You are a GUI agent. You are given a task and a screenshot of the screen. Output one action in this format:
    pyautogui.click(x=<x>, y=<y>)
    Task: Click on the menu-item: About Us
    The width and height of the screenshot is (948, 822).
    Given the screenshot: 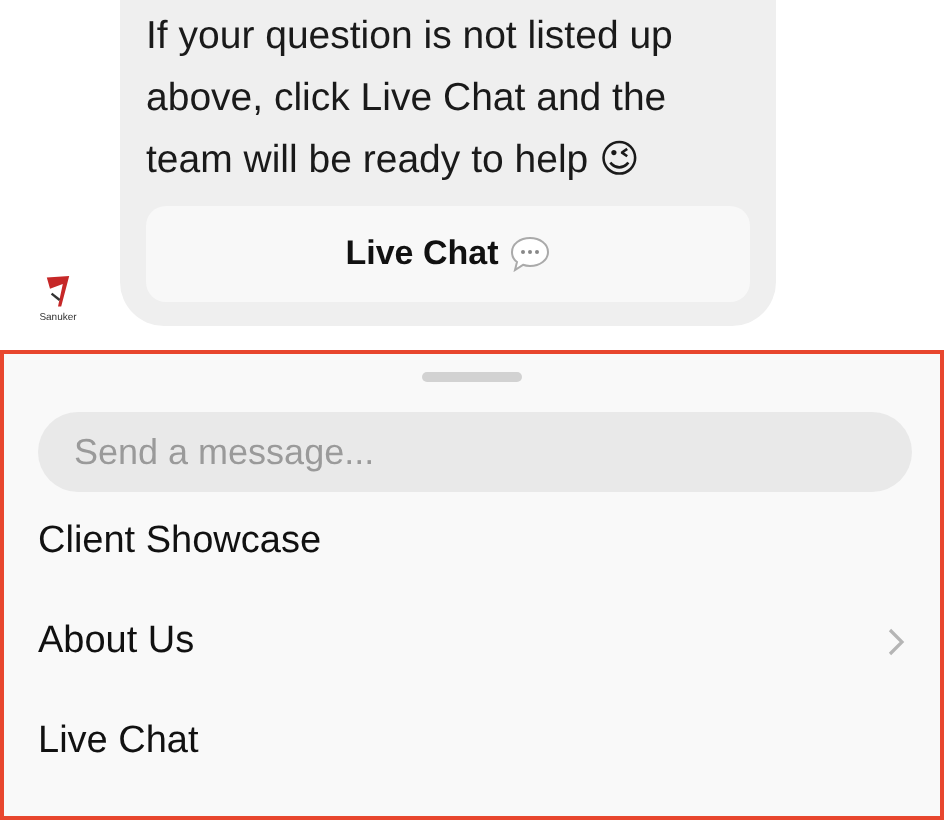 What is the action you would take?
    pyautogui.click(x=472, y=642)
    